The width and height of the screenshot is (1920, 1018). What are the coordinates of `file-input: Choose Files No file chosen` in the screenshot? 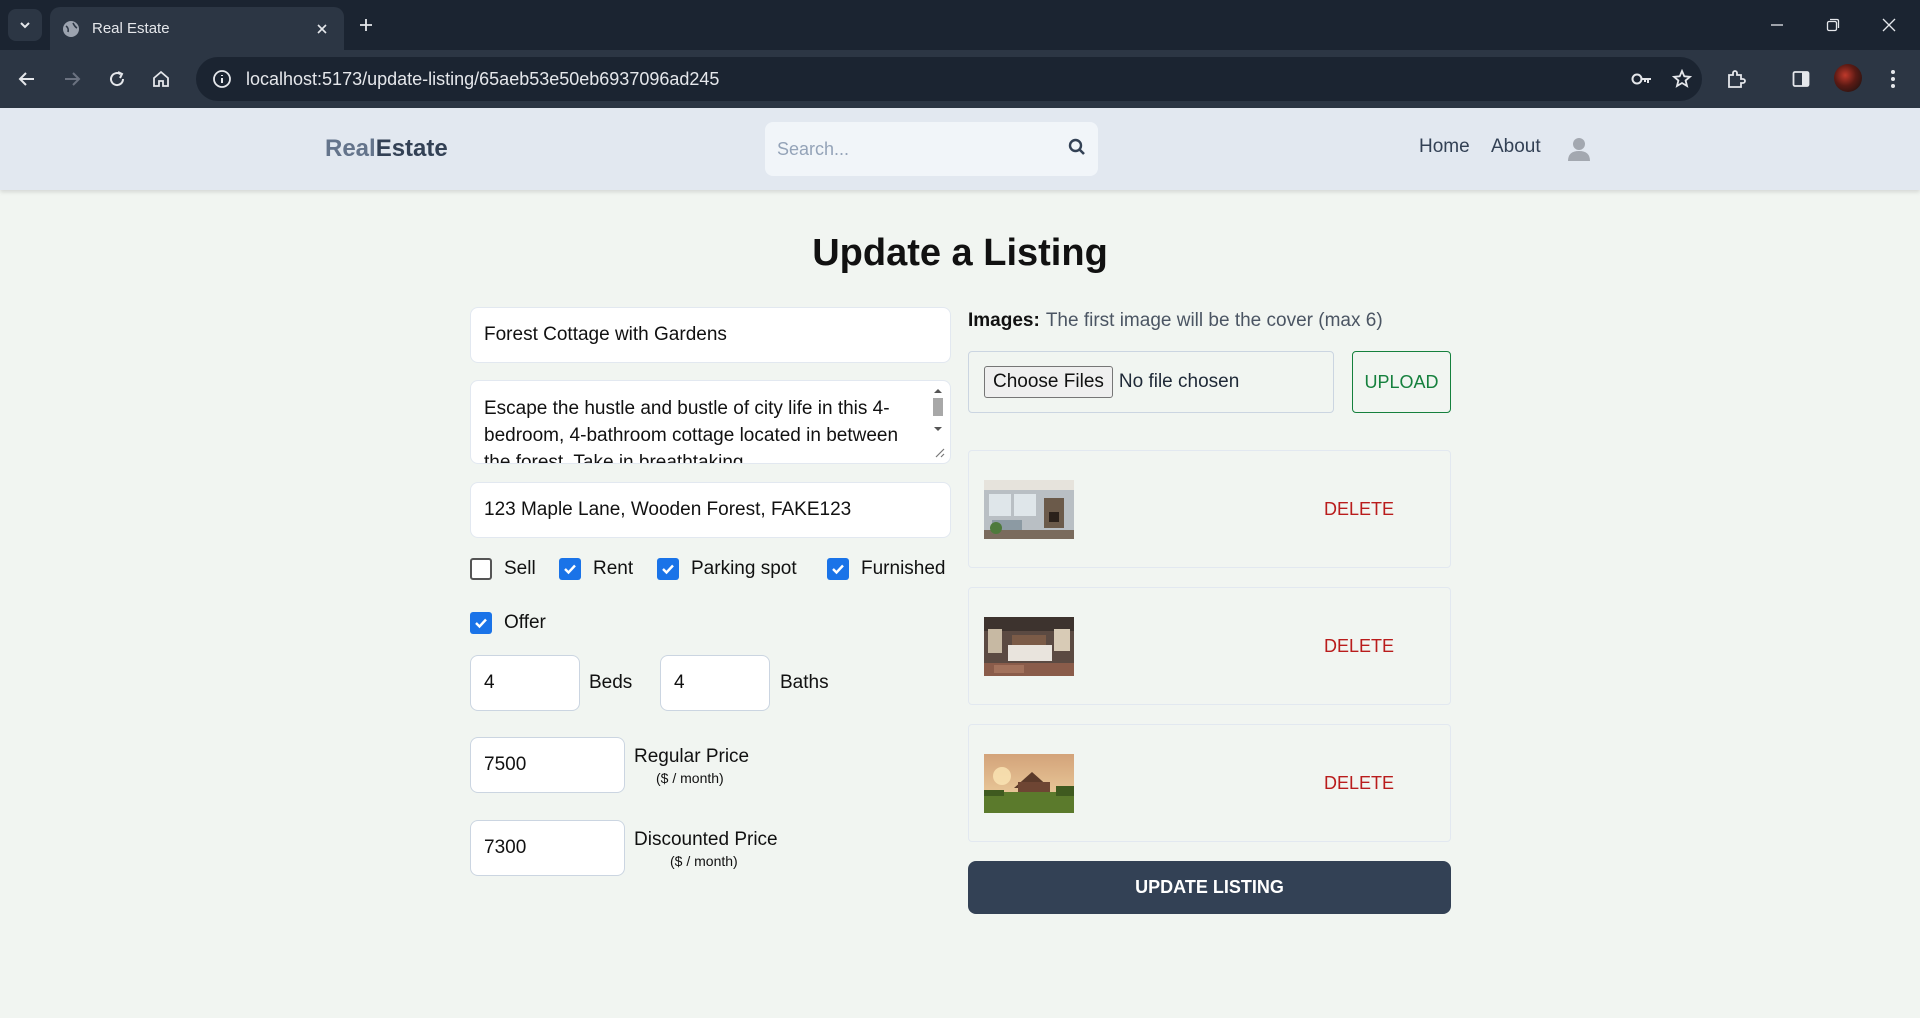 It's located at (1151, 382).